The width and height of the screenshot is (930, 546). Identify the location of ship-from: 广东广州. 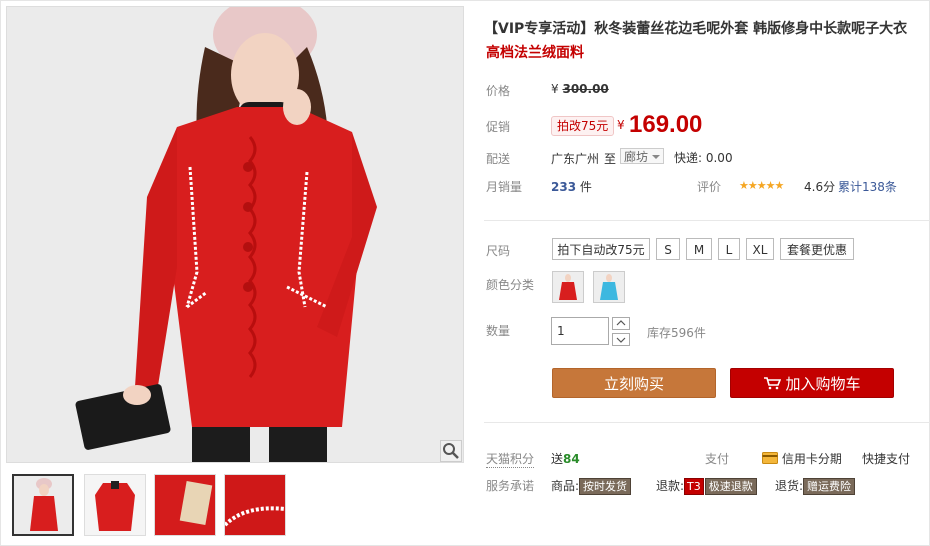
(575, 159).